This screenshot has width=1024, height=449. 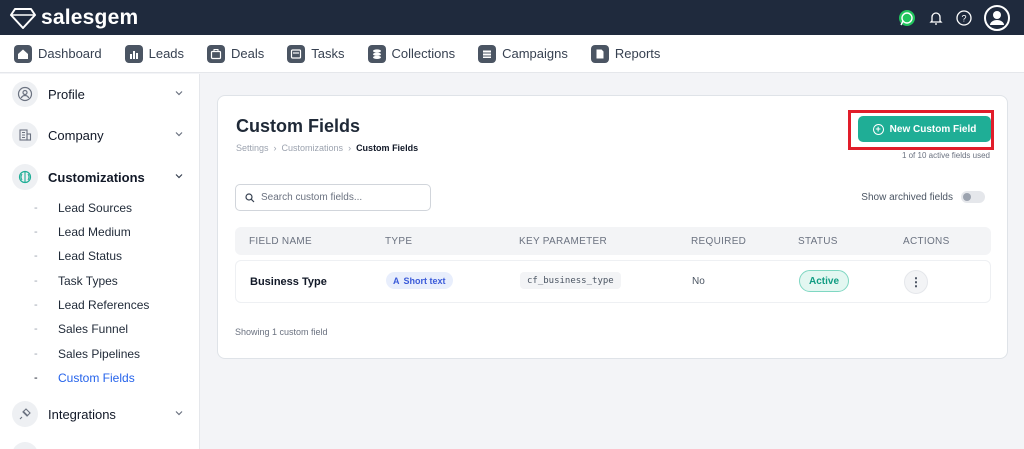 I want to click on app-name: salesgem, so click(x=90, y=17).